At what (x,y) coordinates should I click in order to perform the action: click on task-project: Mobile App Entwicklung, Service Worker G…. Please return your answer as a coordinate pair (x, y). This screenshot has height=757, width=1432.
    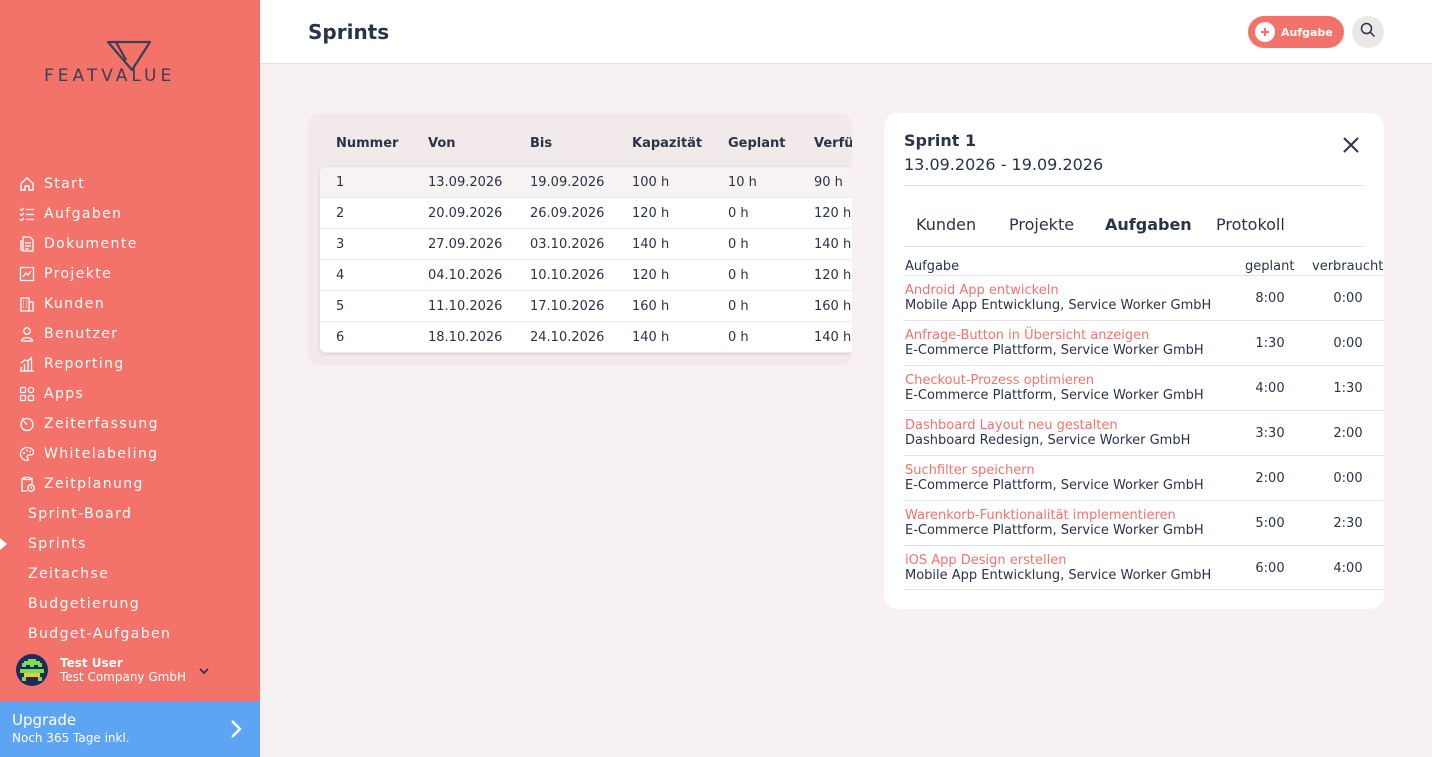
    Looking at the image, I should click on (1058, 305).